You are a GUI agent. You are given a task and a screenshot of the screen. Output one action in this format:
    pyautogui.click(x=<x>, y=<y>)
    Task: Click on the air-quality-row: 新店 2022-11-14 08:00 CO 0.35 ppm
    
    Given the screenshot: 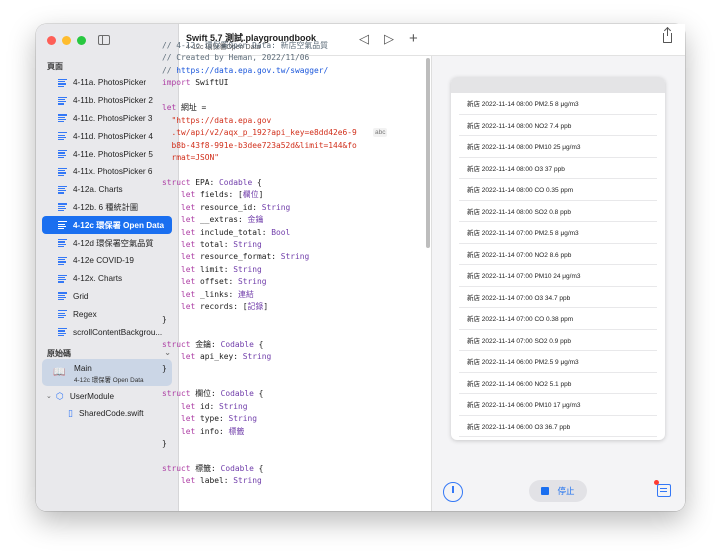 What is the action you would take?
    pyautogui.click(x=558, y=190)
    